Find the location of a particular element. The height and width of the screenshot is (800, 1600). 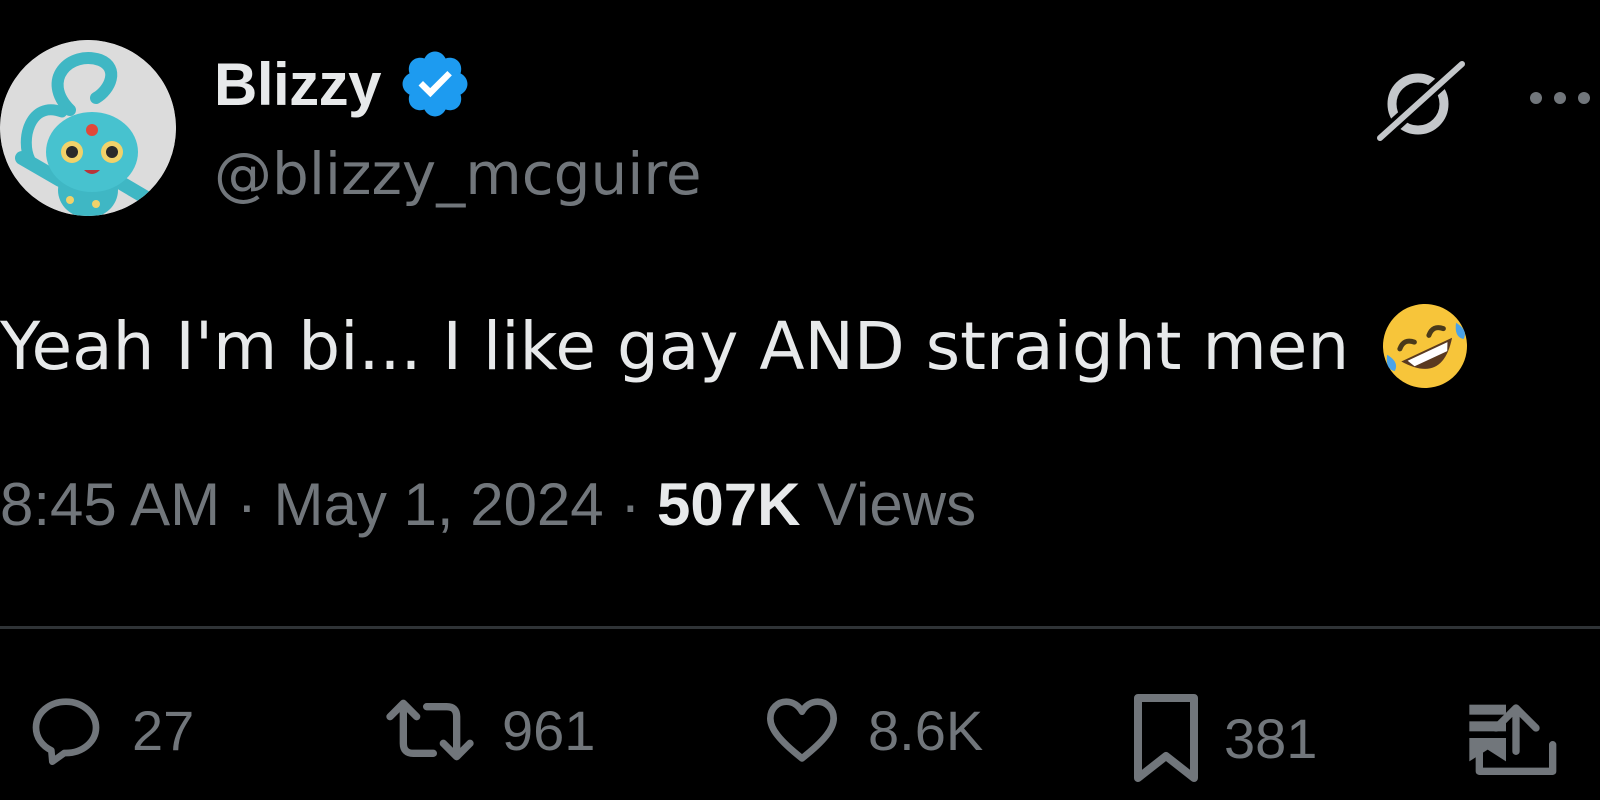

reply-count: 27 is located at coordinates (163, 730).